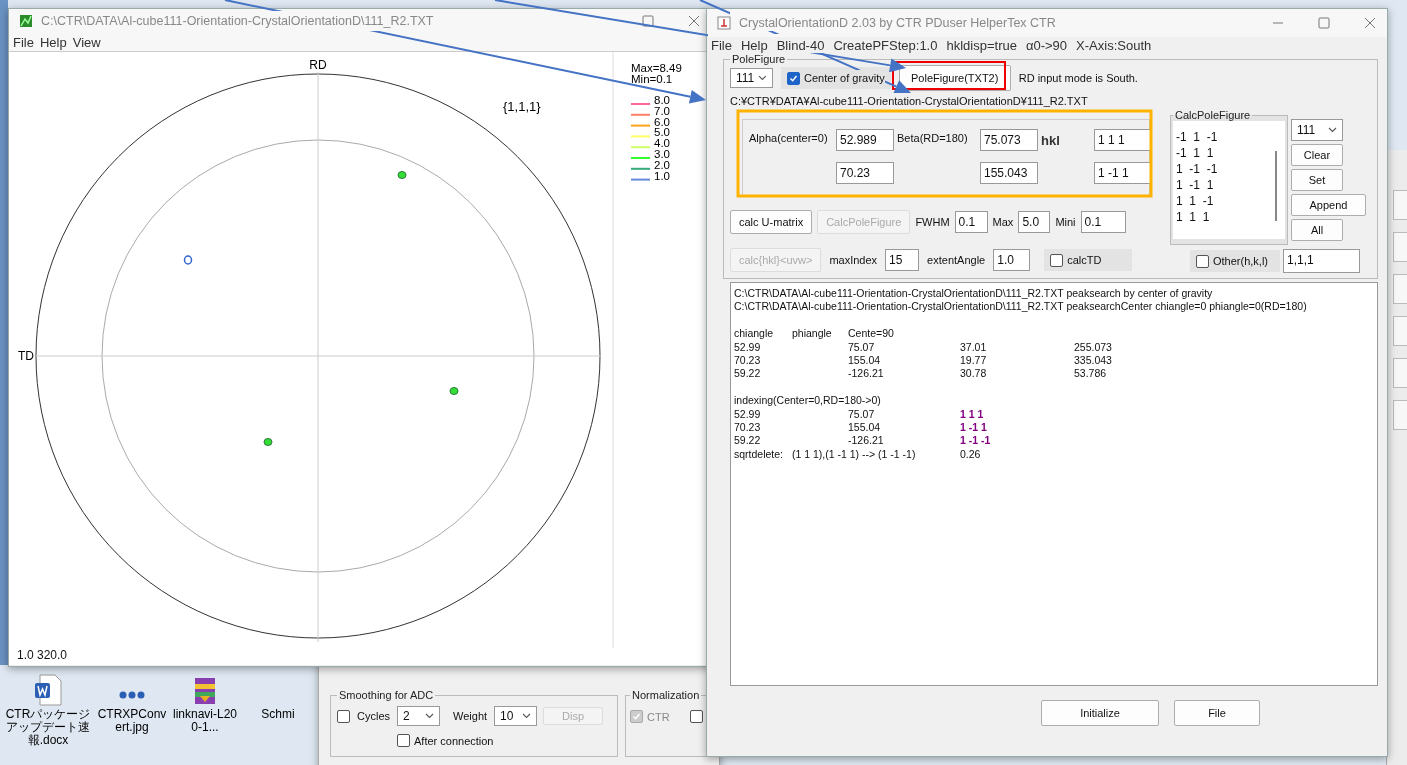 Image resolution: width=1407 pixels, height=765 pixels. What do you see at coordinates (747, 347) in the screenshot?
I see `log-cell: 52.99` at bounding box center [747, 347].